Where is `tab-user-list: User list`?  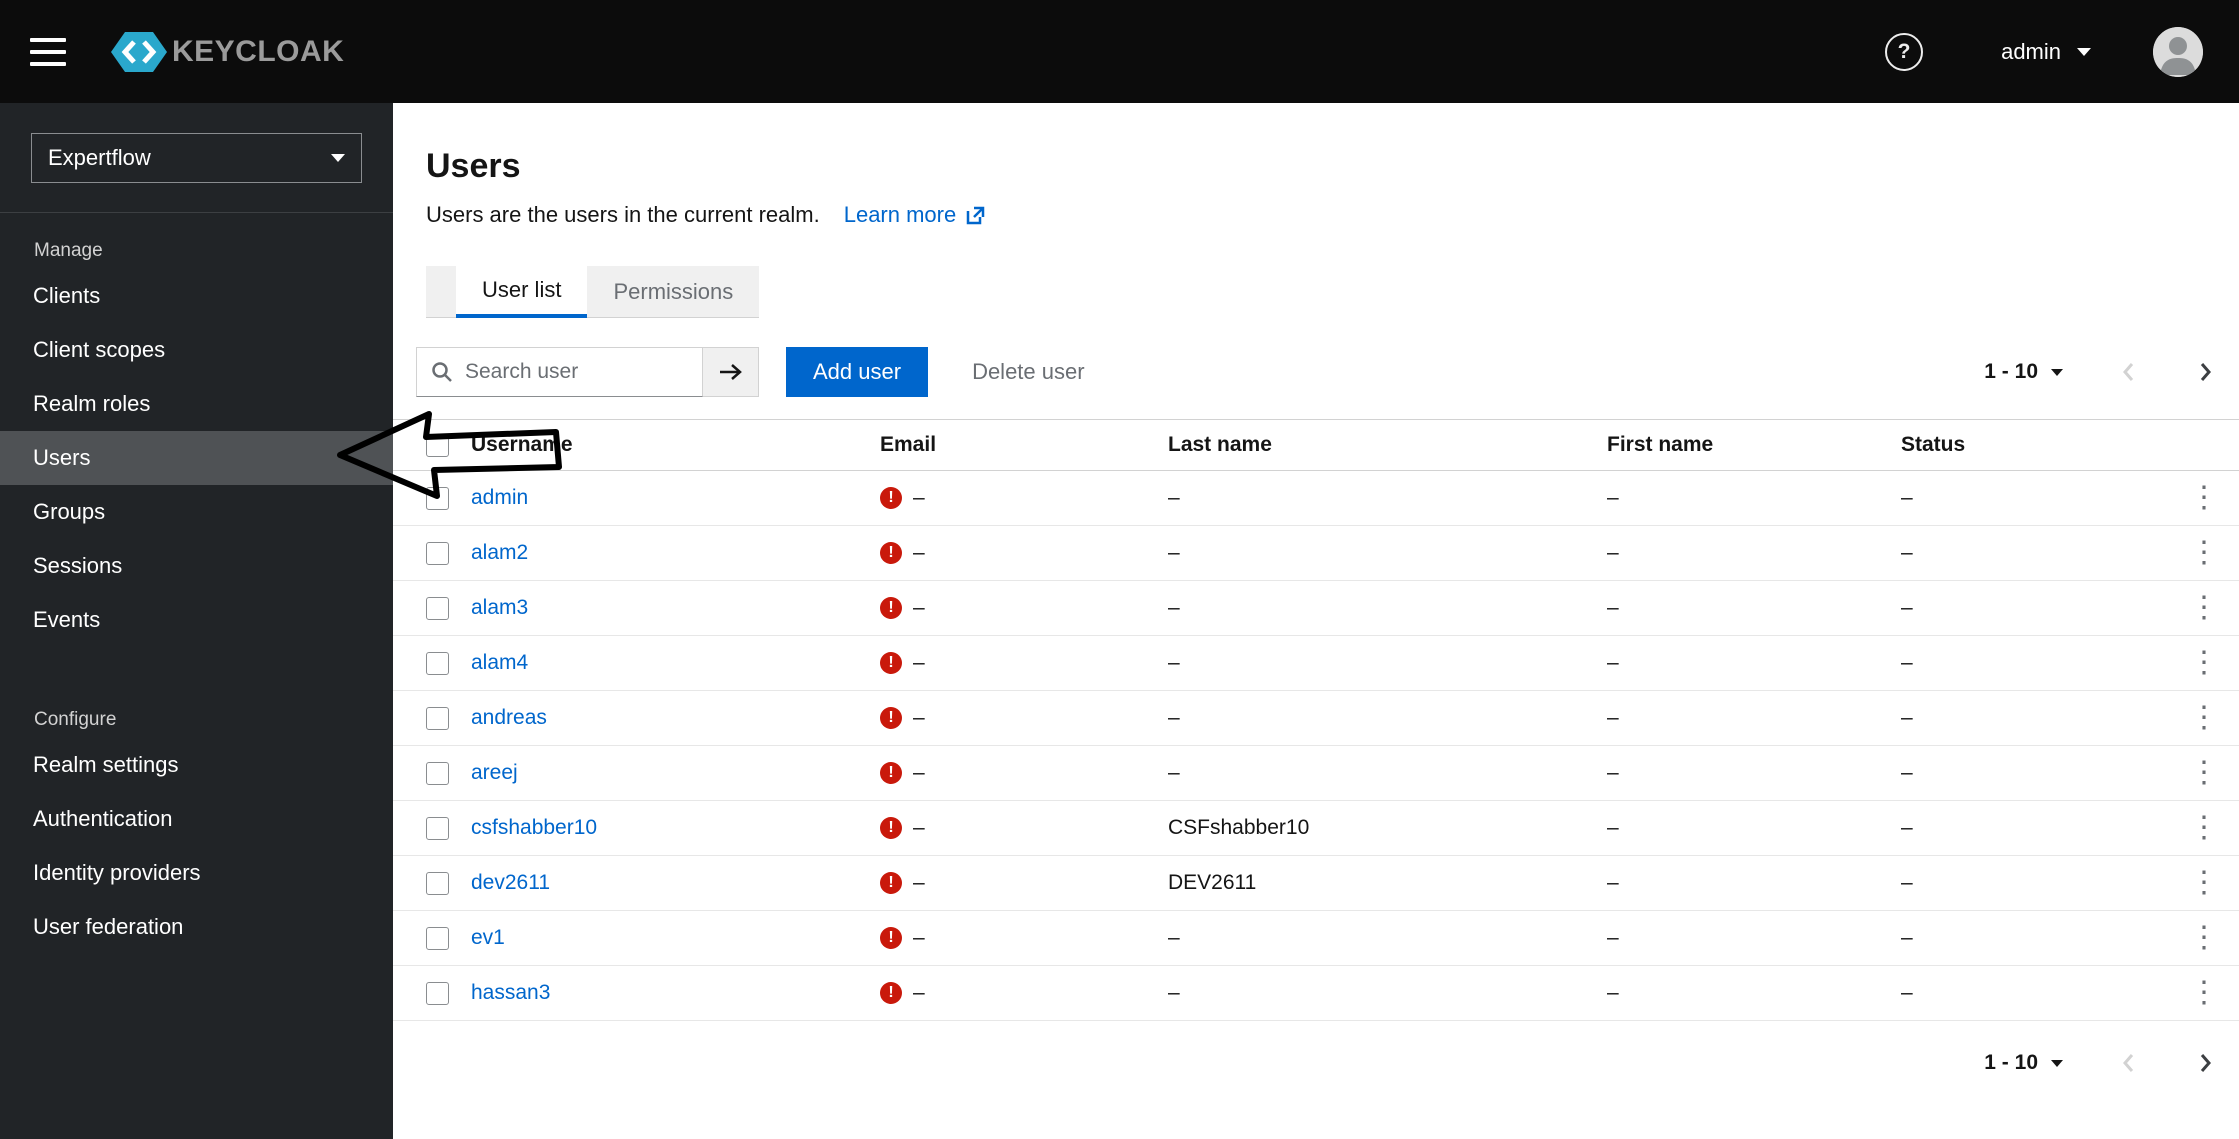
tab-user-list: User list is located at coordinates (522, 292).